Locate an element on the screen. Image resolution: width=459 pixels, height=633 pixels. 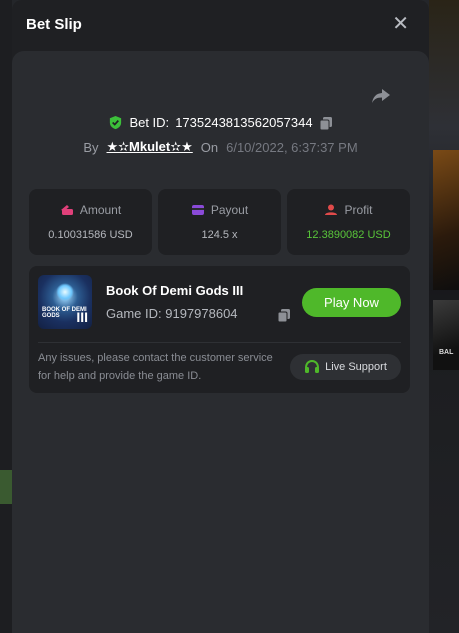
bet-id-row: Bet ID: 1735243813562057344 is located at coordinates (220, 122).